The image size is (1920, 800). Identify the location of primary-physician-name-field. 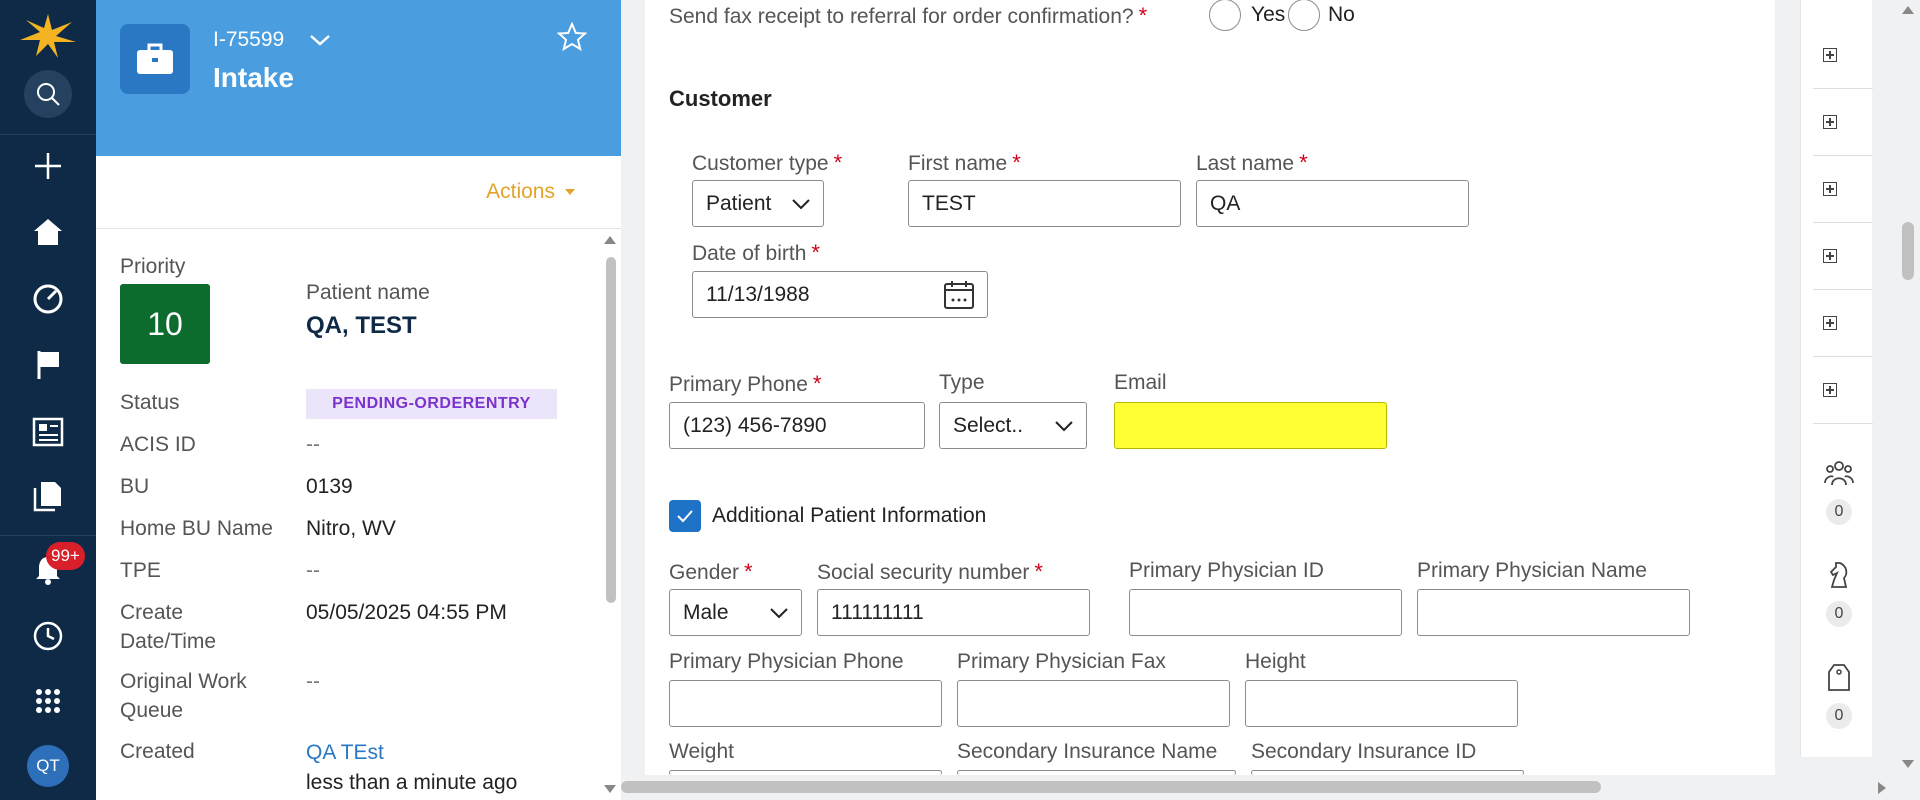
(1553, 612).